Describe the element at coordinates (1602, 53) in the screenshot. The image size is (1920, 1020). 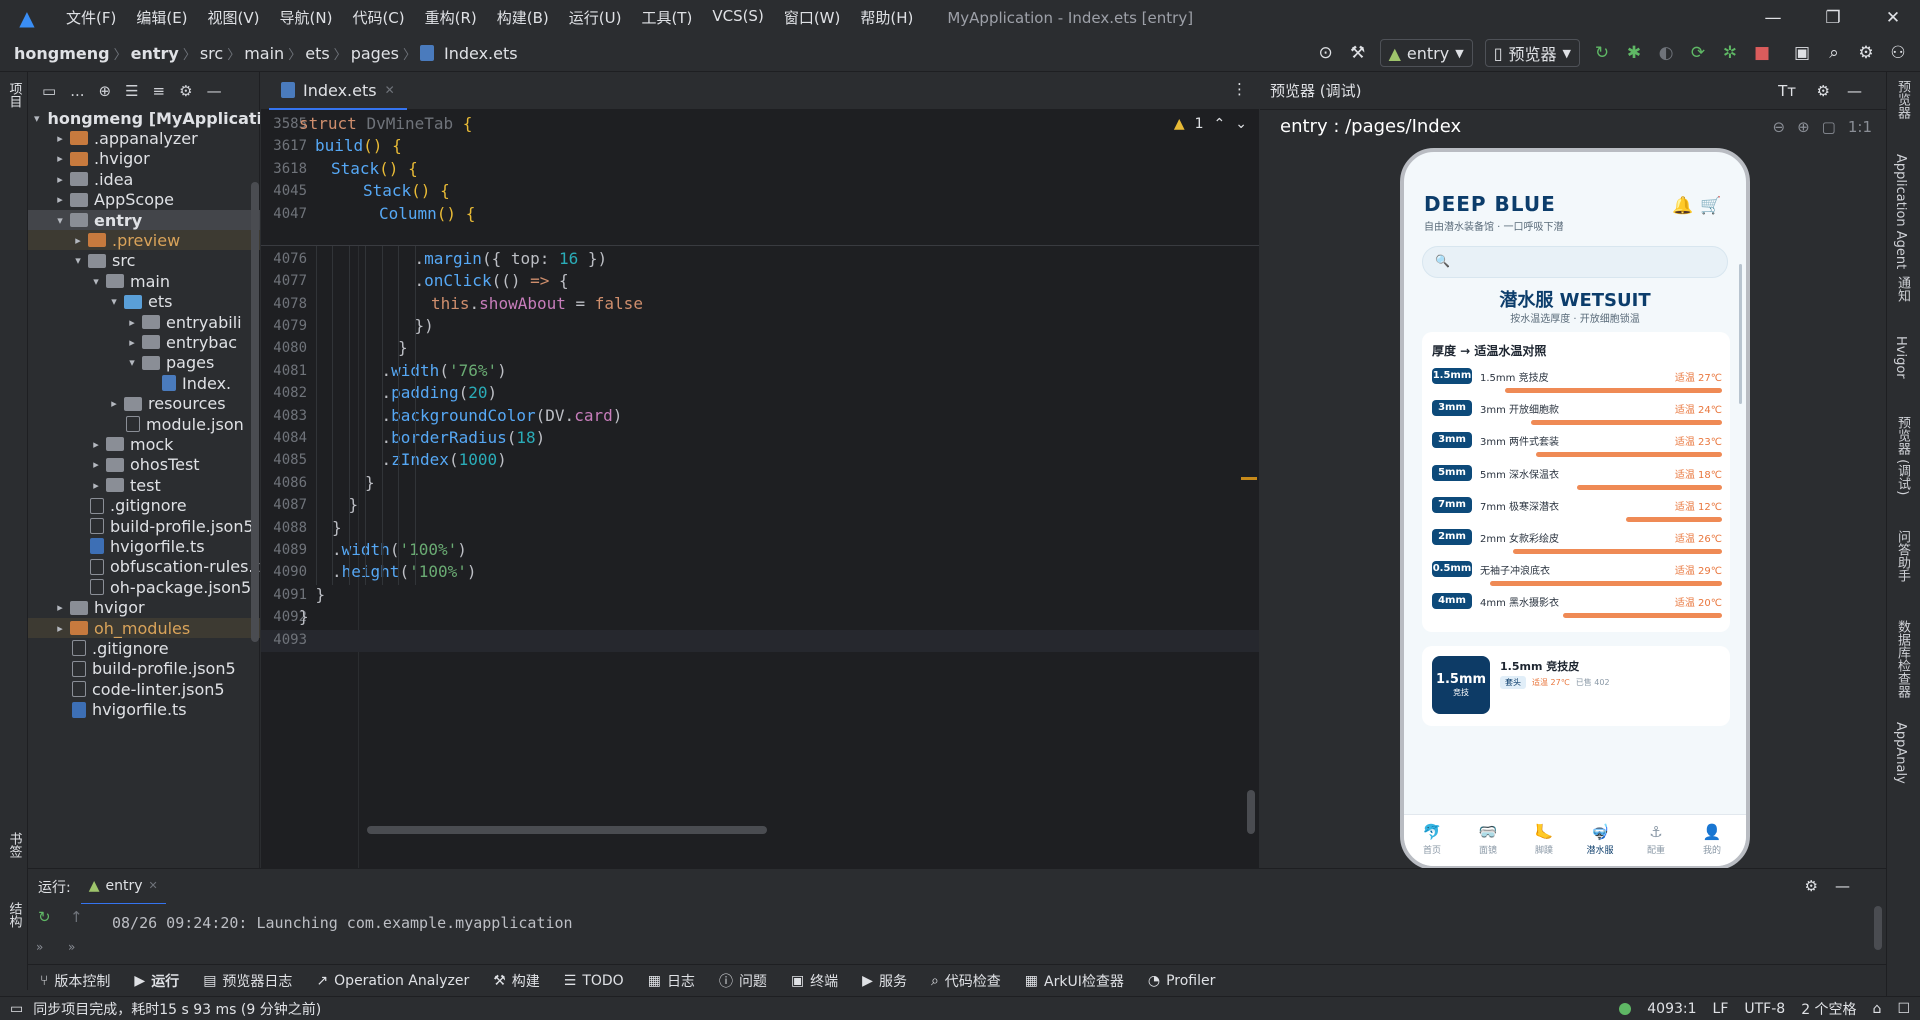
I see `rerun-icon: ↻` at that location.